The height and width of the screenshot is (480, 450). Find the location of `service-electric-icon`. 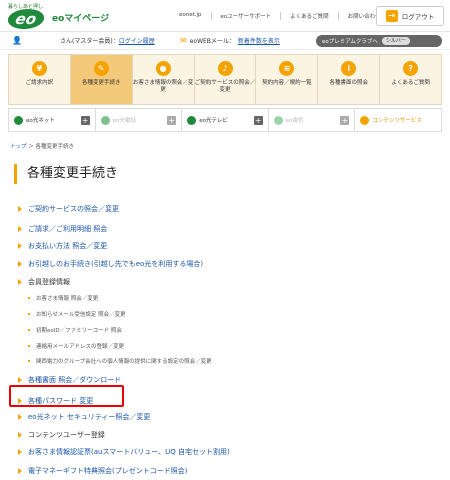

service-electric-icon is located at coordinates (278, 120).